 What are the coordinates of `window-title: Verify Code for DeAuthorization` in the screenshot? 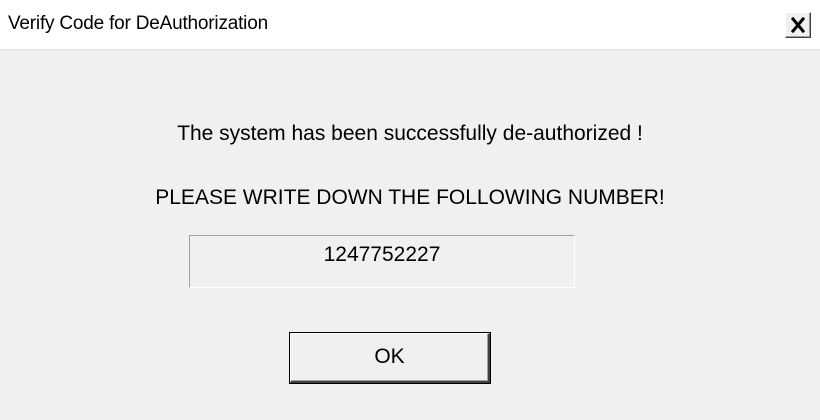 It's located at (138, 23).